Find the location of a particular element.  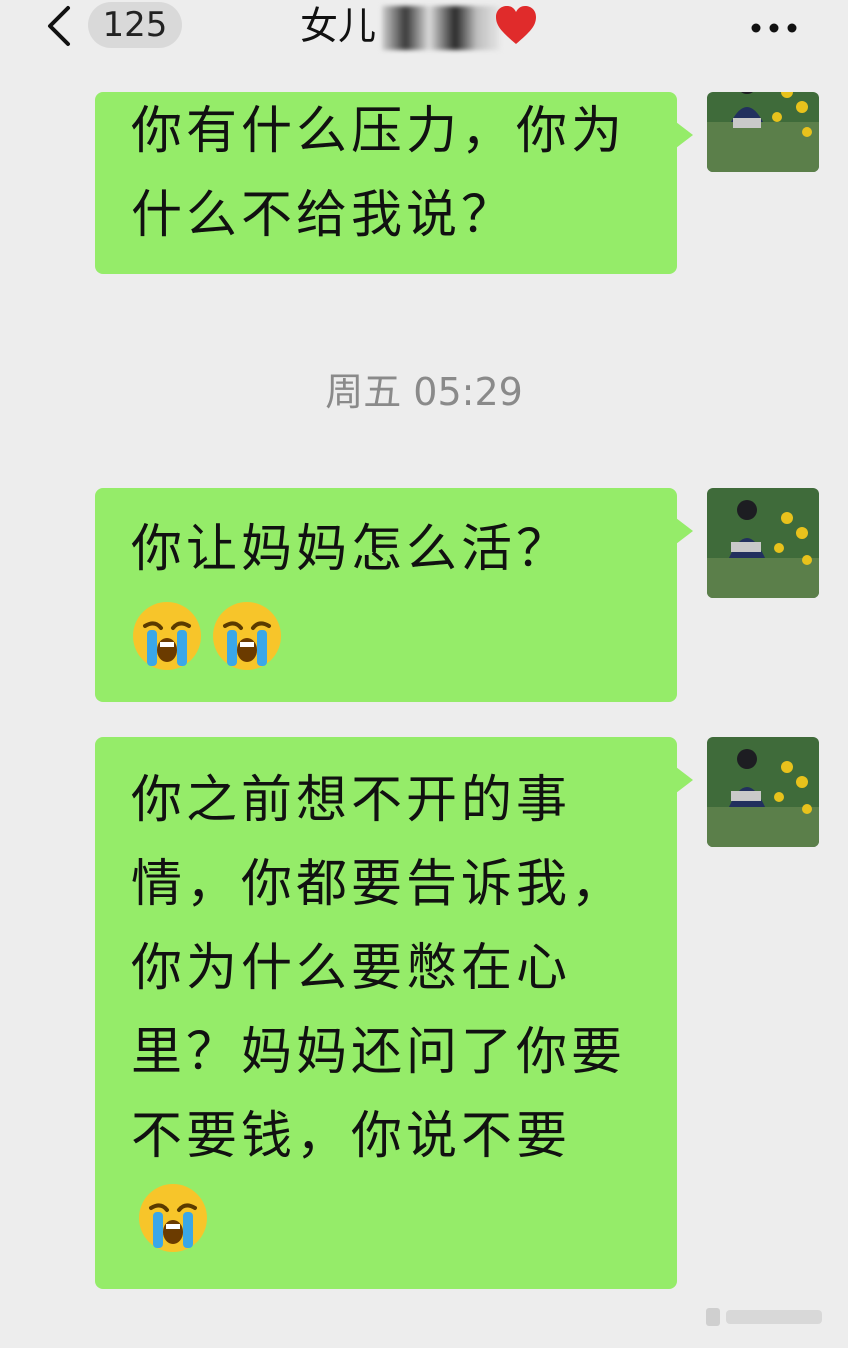

unread-count-badge: 125 is located at coordinates (135, 25).